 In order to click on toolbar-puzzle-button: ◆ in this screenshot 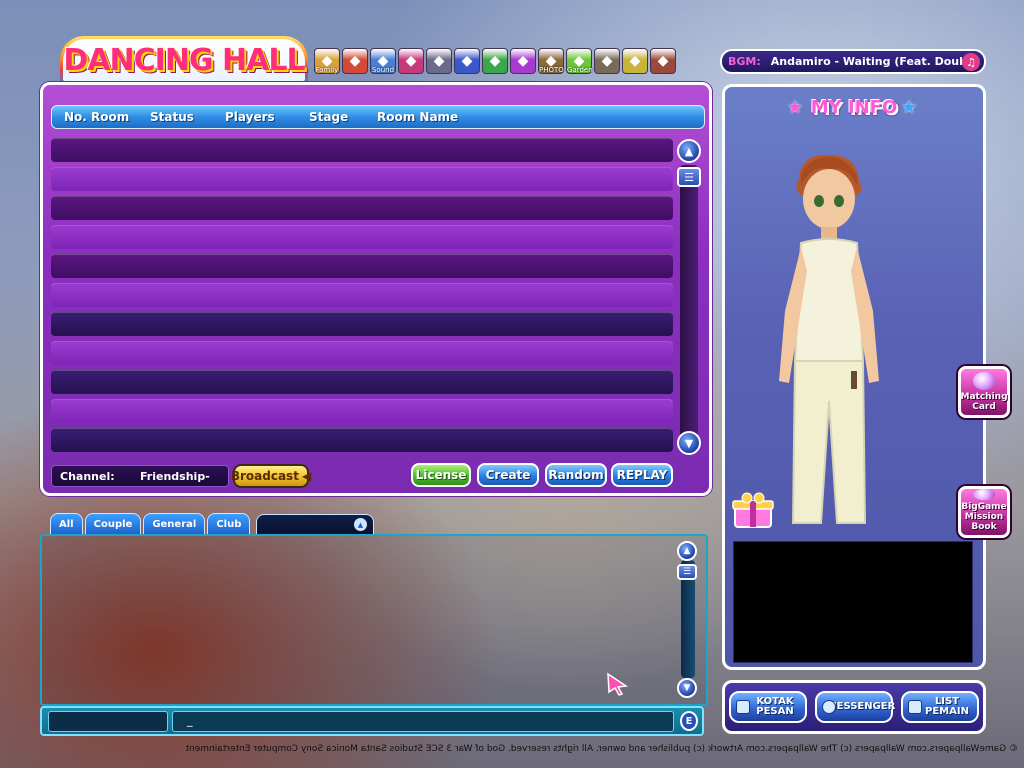, I will do `click(495, 61)`.